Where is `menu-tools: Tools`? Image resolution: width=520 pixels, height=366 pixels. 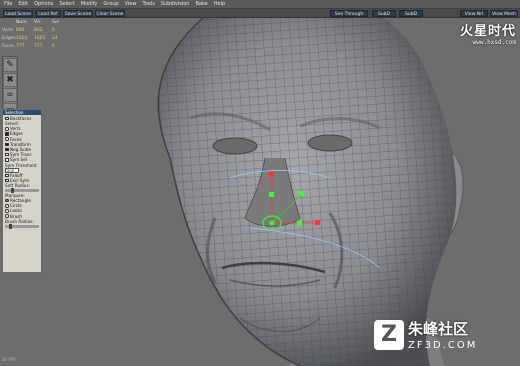
menu-tools: Tools is located at coordinates (148, 4).